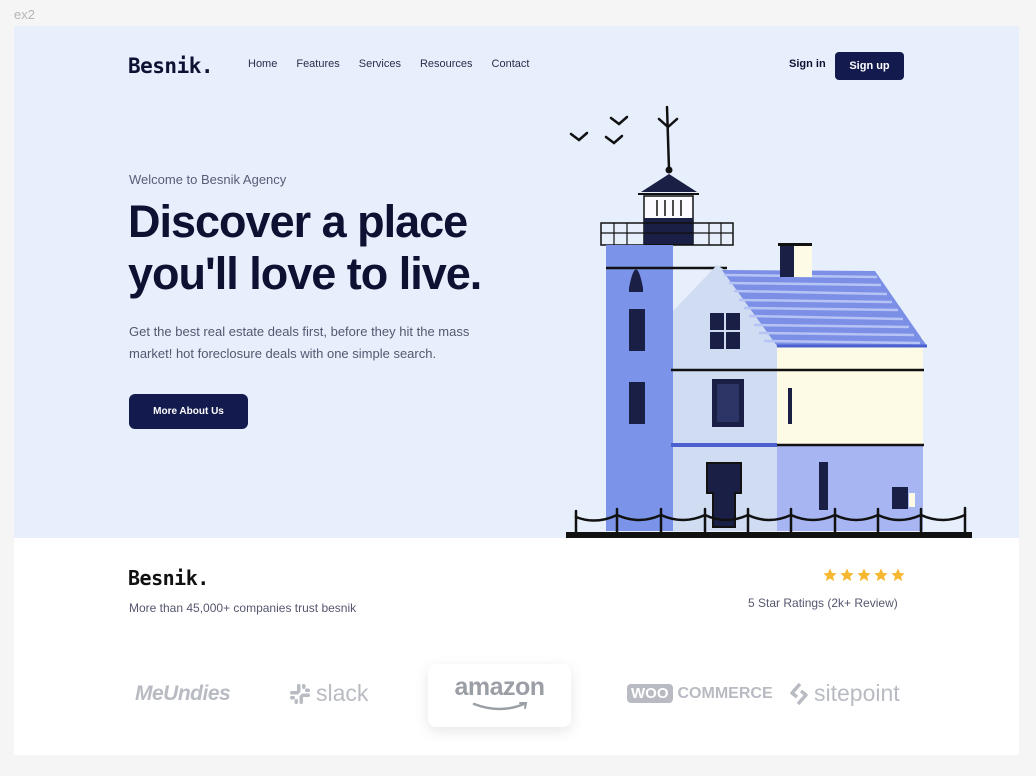 The width and height of the screenshot is (1036, 776). Describe the element at coordinates (183, 694) in the screenshot. I see `meundies-logo: MeUndies` at that location.